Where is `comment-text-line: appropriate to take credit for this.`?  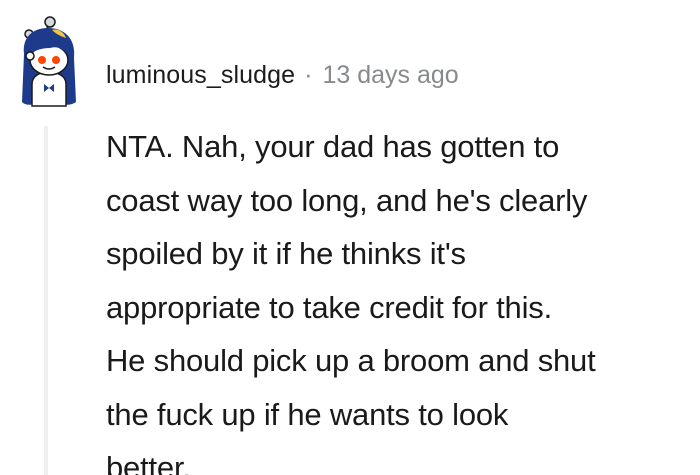
comment-text-line: appropriate to take credit for this. is located at coordinates (329, 307).